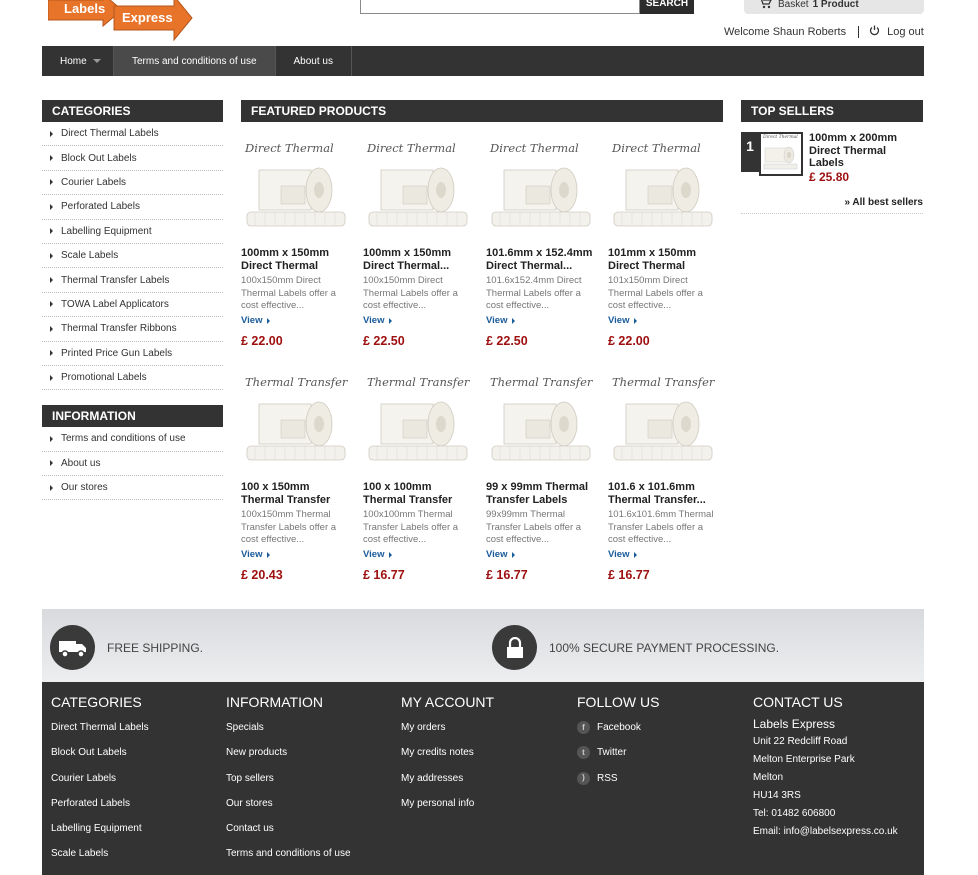 The height and width of the screenshot is (875, 978). Describe the element at coordinates (100, 805) in the screenshot. I see `footer-category-link: Perforated Labels` at that location.